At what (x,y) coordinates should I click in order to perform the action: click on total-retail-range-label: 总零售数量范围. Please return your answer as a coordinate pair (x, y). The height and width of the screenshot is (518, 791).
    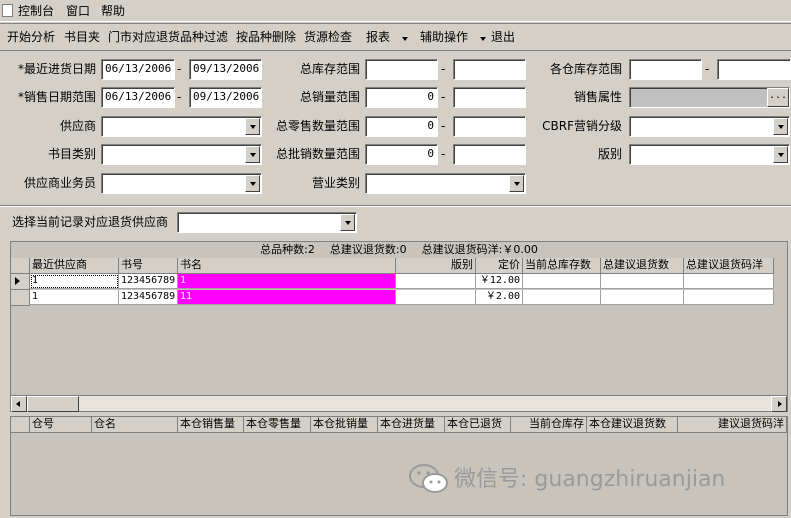
    Looking at the image, I should click on (317, 126).